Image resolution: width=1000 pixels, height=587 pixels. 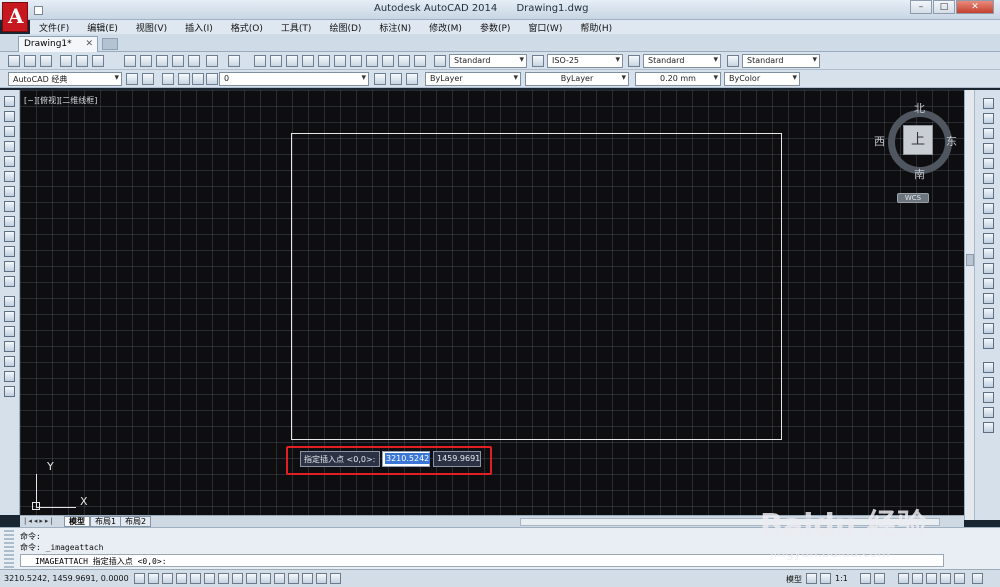 I want to click on layer-dropdown: 0, so click(x=294, y=79).